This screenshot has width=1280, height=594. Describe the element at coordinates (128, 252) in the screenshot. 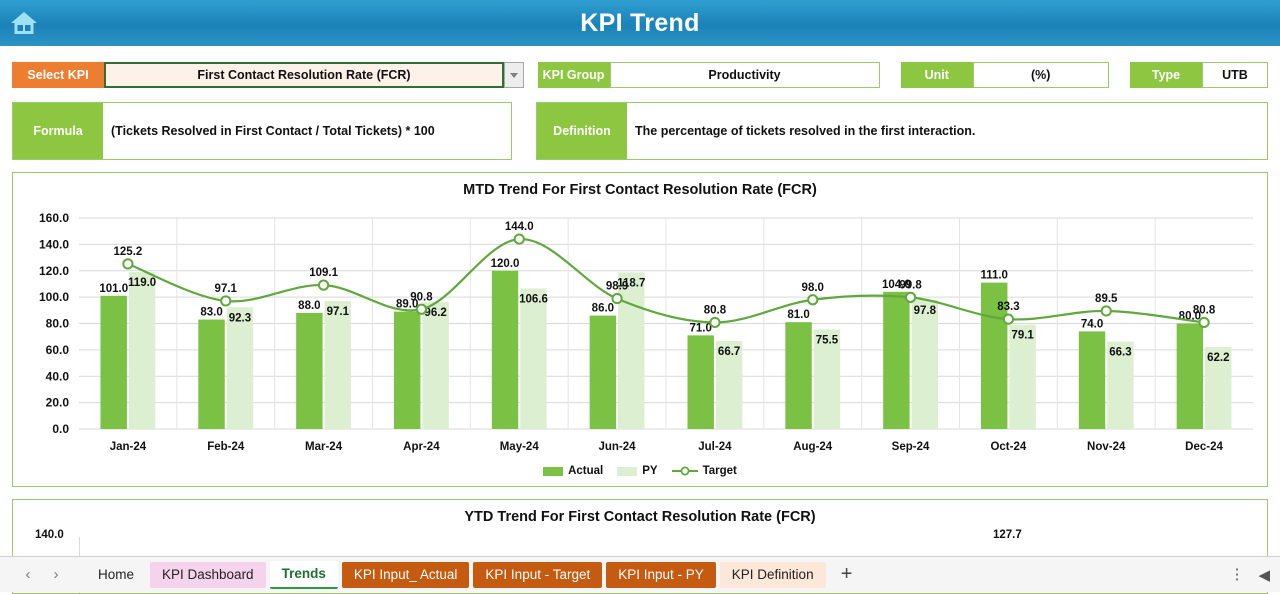

I see `svg-text: 125.2` at that location.